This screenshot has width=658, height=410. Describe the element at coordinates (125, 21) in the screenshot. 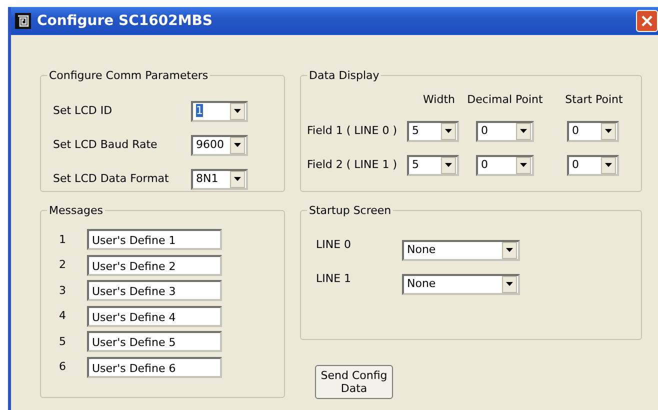

I see `window-title: Configure SC1602MBS` at that location.